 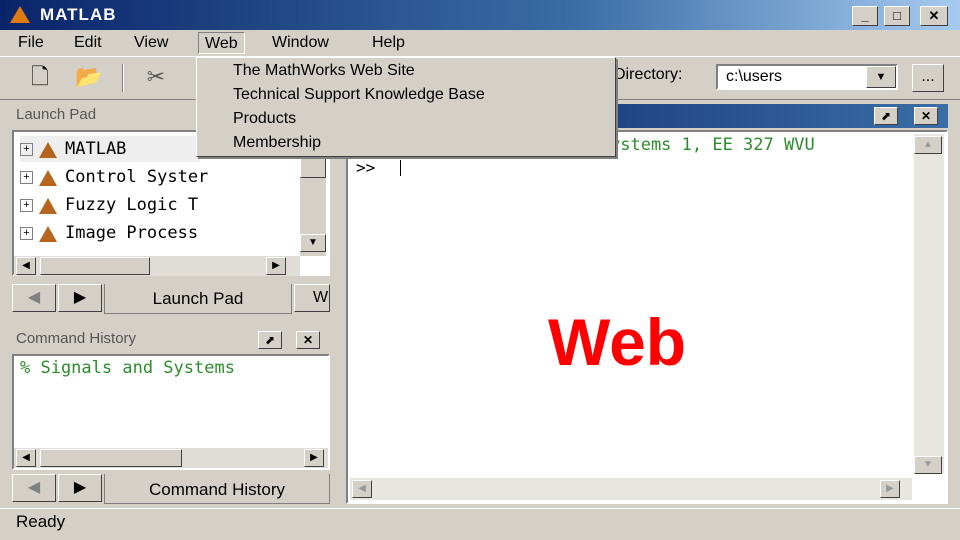 What do you see at coordinates (110, 149) in the screenshot?
I see `tree-item-matlab: + MATLAB` at bounding box center [110, 149].